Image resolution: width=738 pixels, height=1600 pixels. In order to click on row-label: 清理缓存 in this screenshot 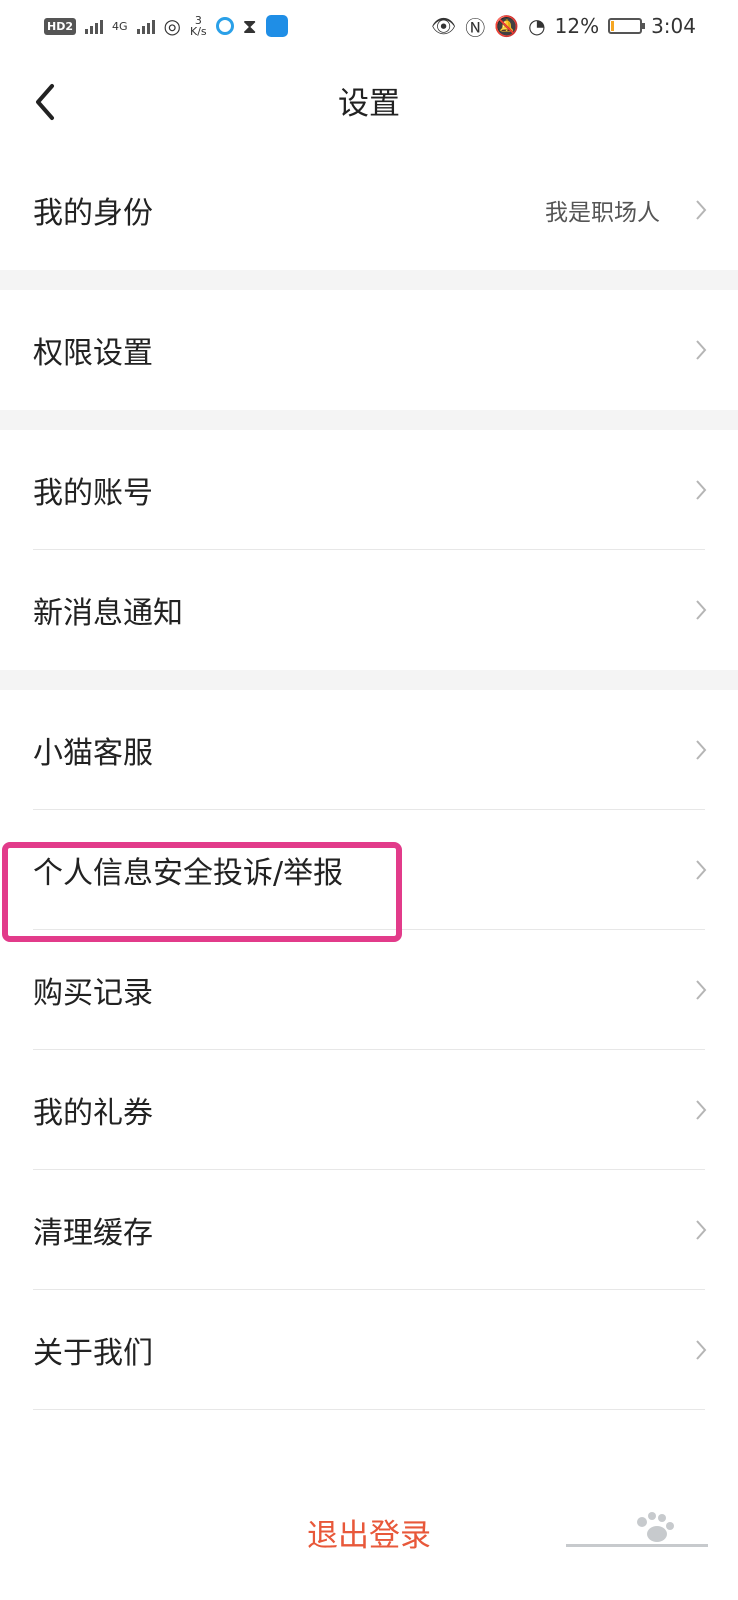, I will do `click(93, 1233)`.